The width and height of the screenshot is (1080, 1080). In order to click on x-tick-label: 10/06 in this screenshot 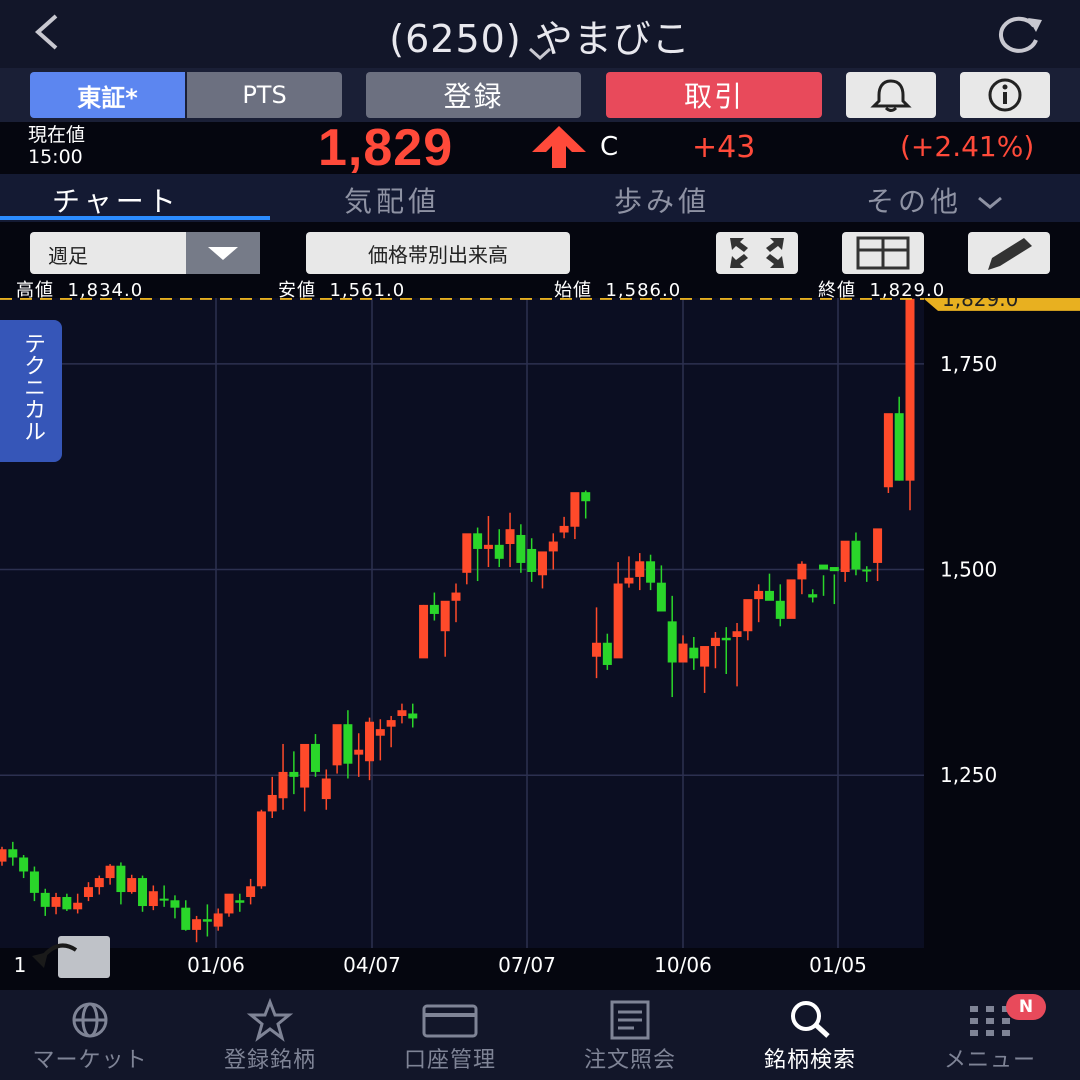, I will do `click(683, 965)`.